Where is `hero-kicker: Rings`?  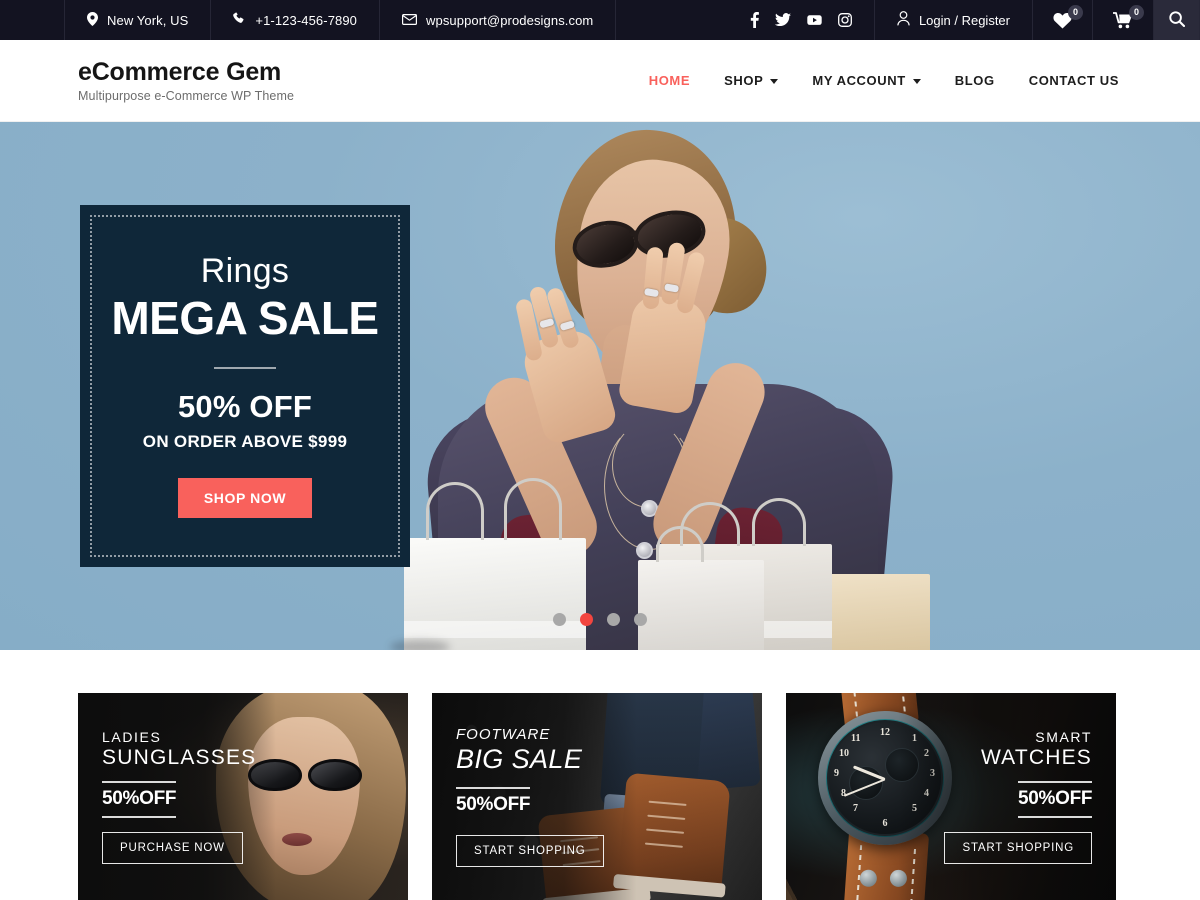
hero-kicker: Rings is located at coordinates (245, 271).